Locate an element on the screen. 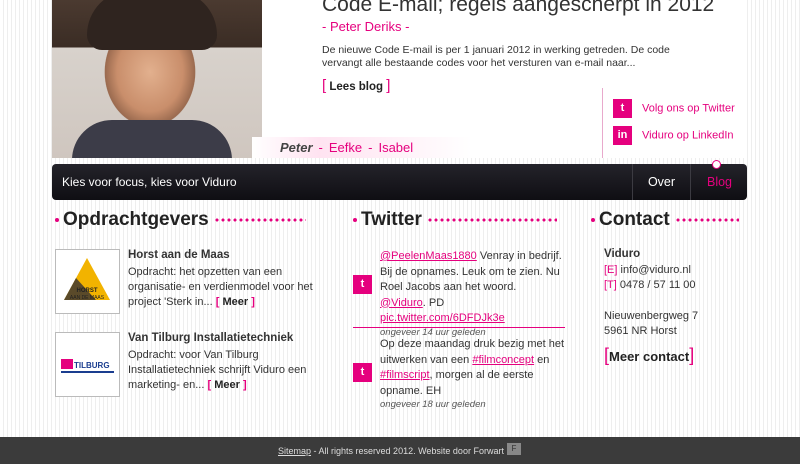  client-name: Horst aan de Maas is located at coordinates (179, 255).